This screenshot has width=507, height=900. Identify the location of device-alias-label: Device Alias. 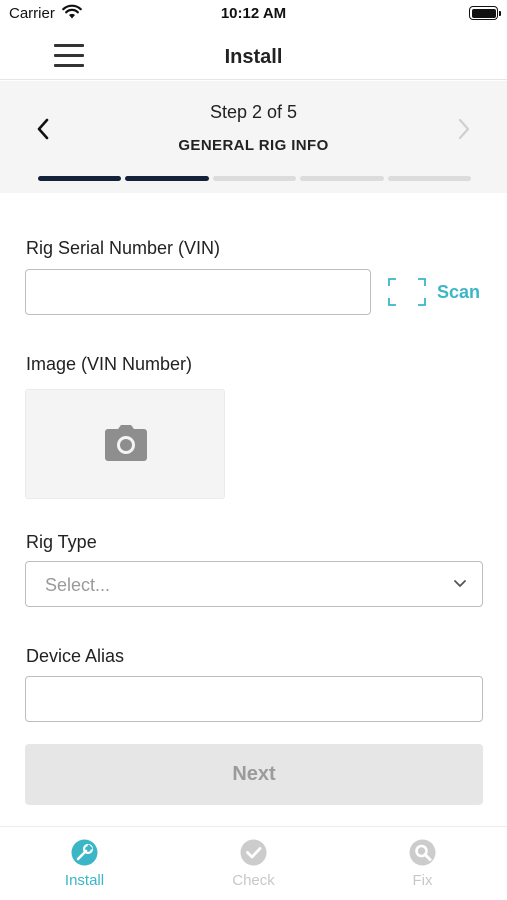
(75, 656).